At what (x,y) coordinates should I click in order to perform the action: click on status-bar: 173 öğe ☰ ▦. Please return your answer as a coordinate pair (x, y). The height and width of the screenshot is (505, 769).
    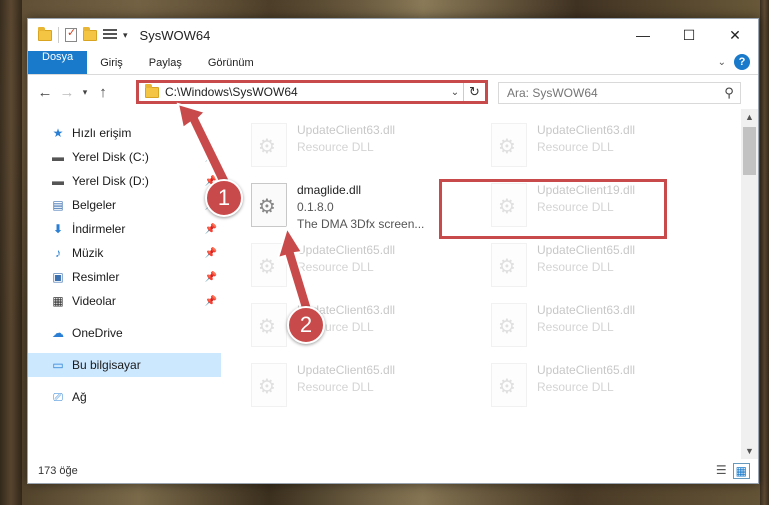
    Looking at the image, I should click on (393, 471).